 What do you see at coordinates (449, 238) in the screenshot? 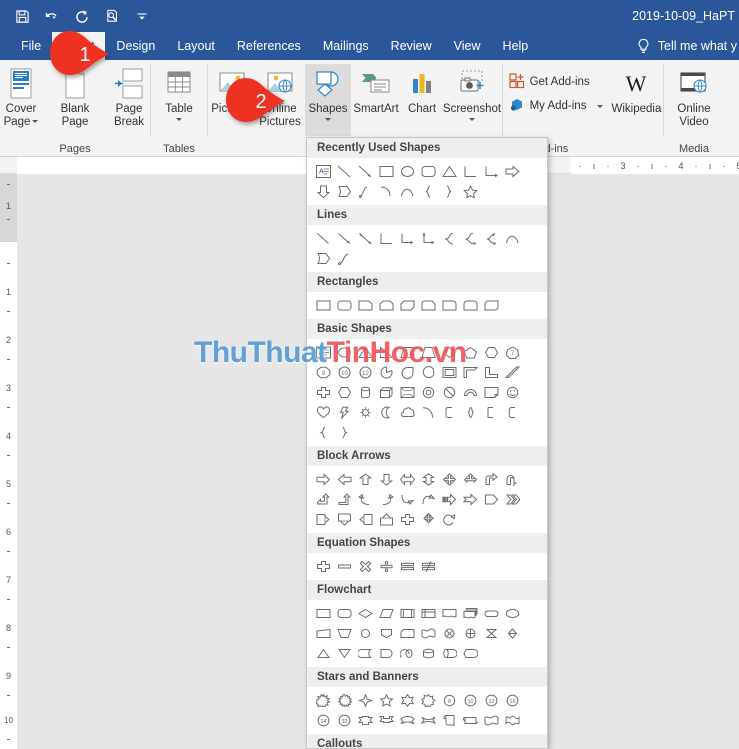
I see `shape-curved-connector` at bounding box center [449, 238].